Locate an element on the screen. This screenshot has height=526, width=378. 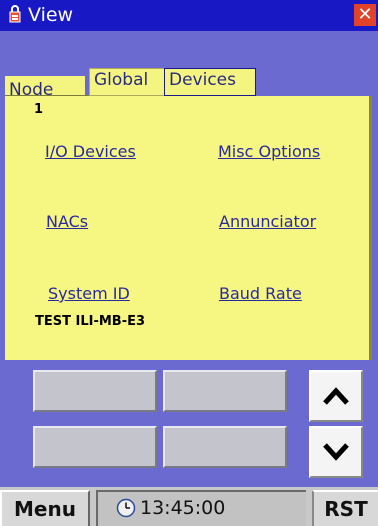
misc-options-link: Misc Options is located at coordinates (269, 151).